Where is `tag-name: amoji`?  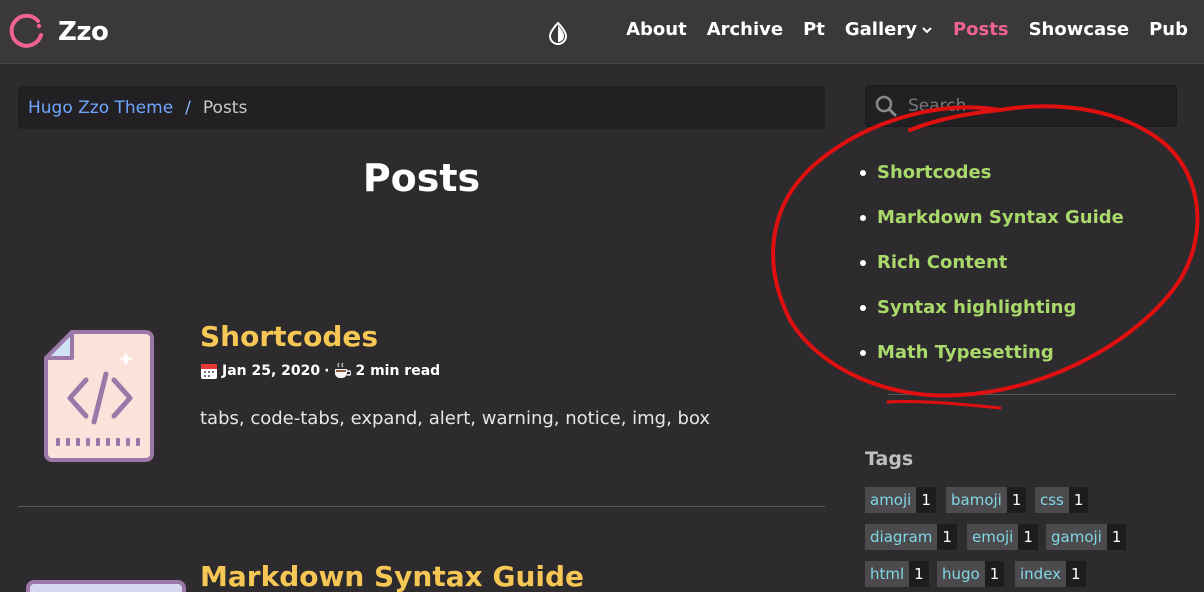 tag-name: amoji is located at coordinates (891, 500).